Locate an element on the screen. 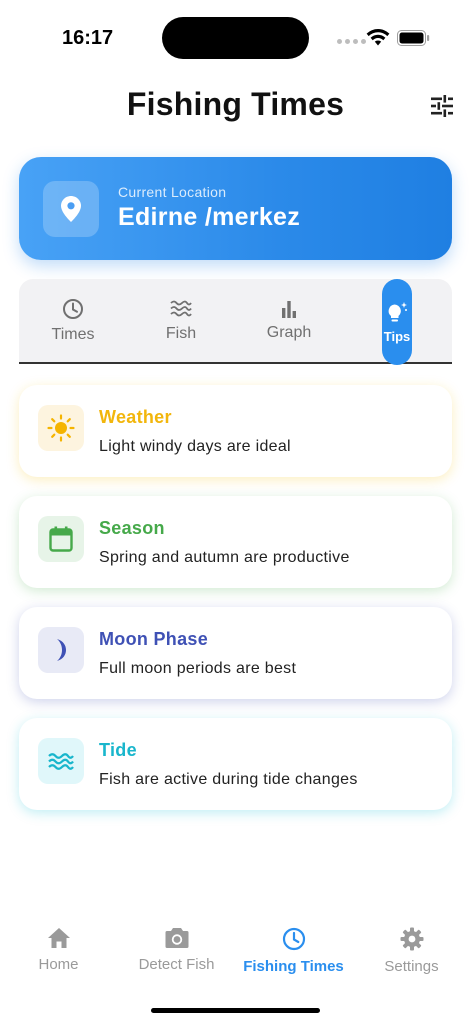 The height and width of the screenshot is (1024, 471). nav-settings: Settings is located at coordinates (411, 946).